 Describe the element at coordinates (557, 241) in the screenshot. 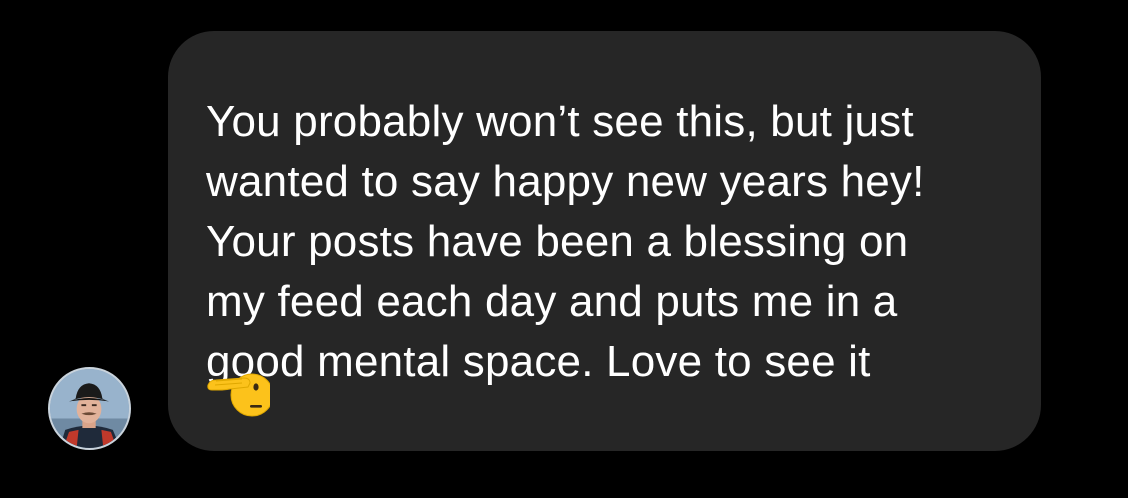

I see `message-line: Your posts have been a blessing on` at that location.